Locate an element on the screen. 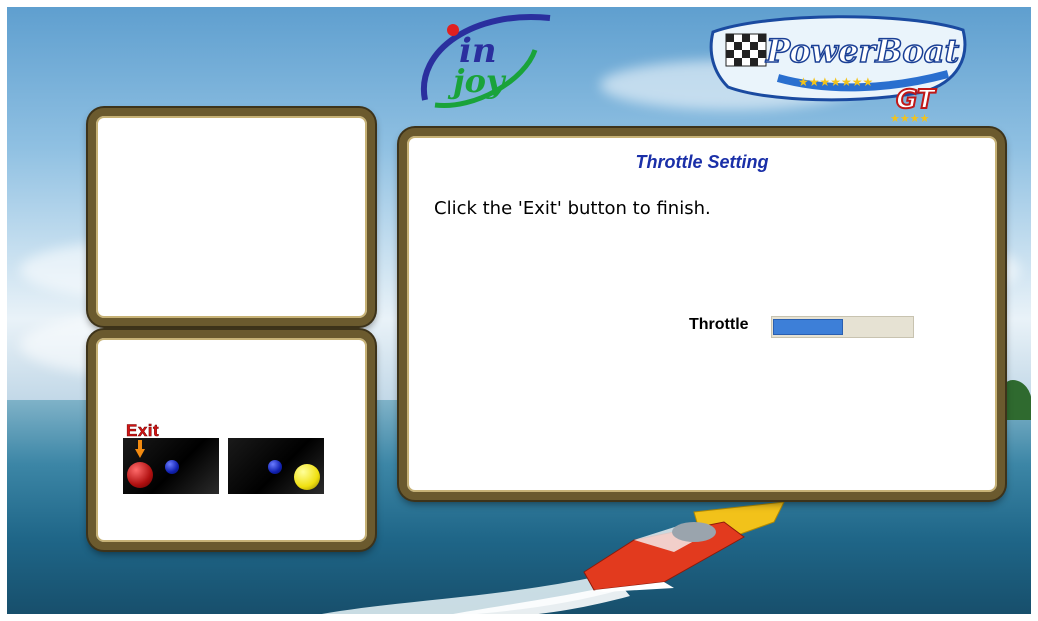  powerboat-logo-text: PowerBoat is located at coordinates (862, 51).